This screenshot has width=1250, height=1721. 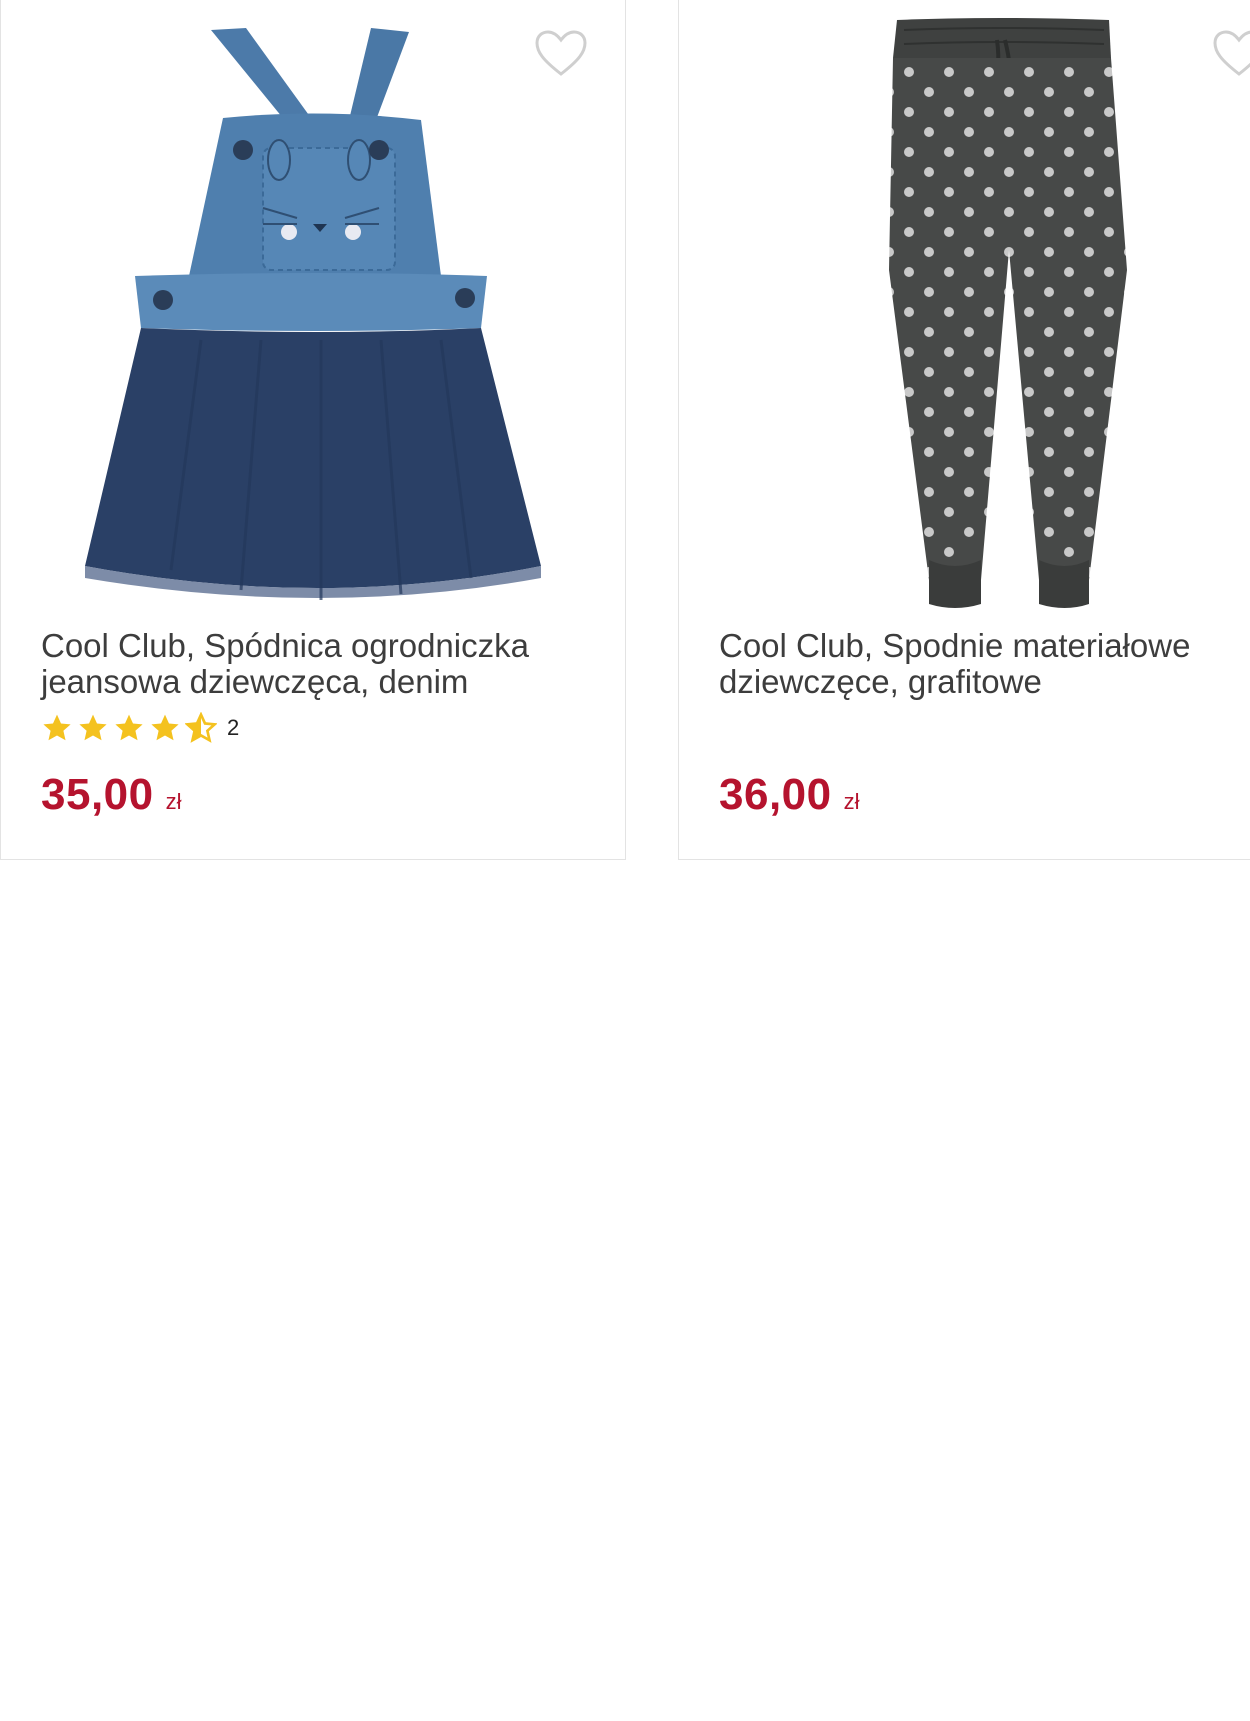 I want to click on product-rating: 2, so click(x=140, y=728).